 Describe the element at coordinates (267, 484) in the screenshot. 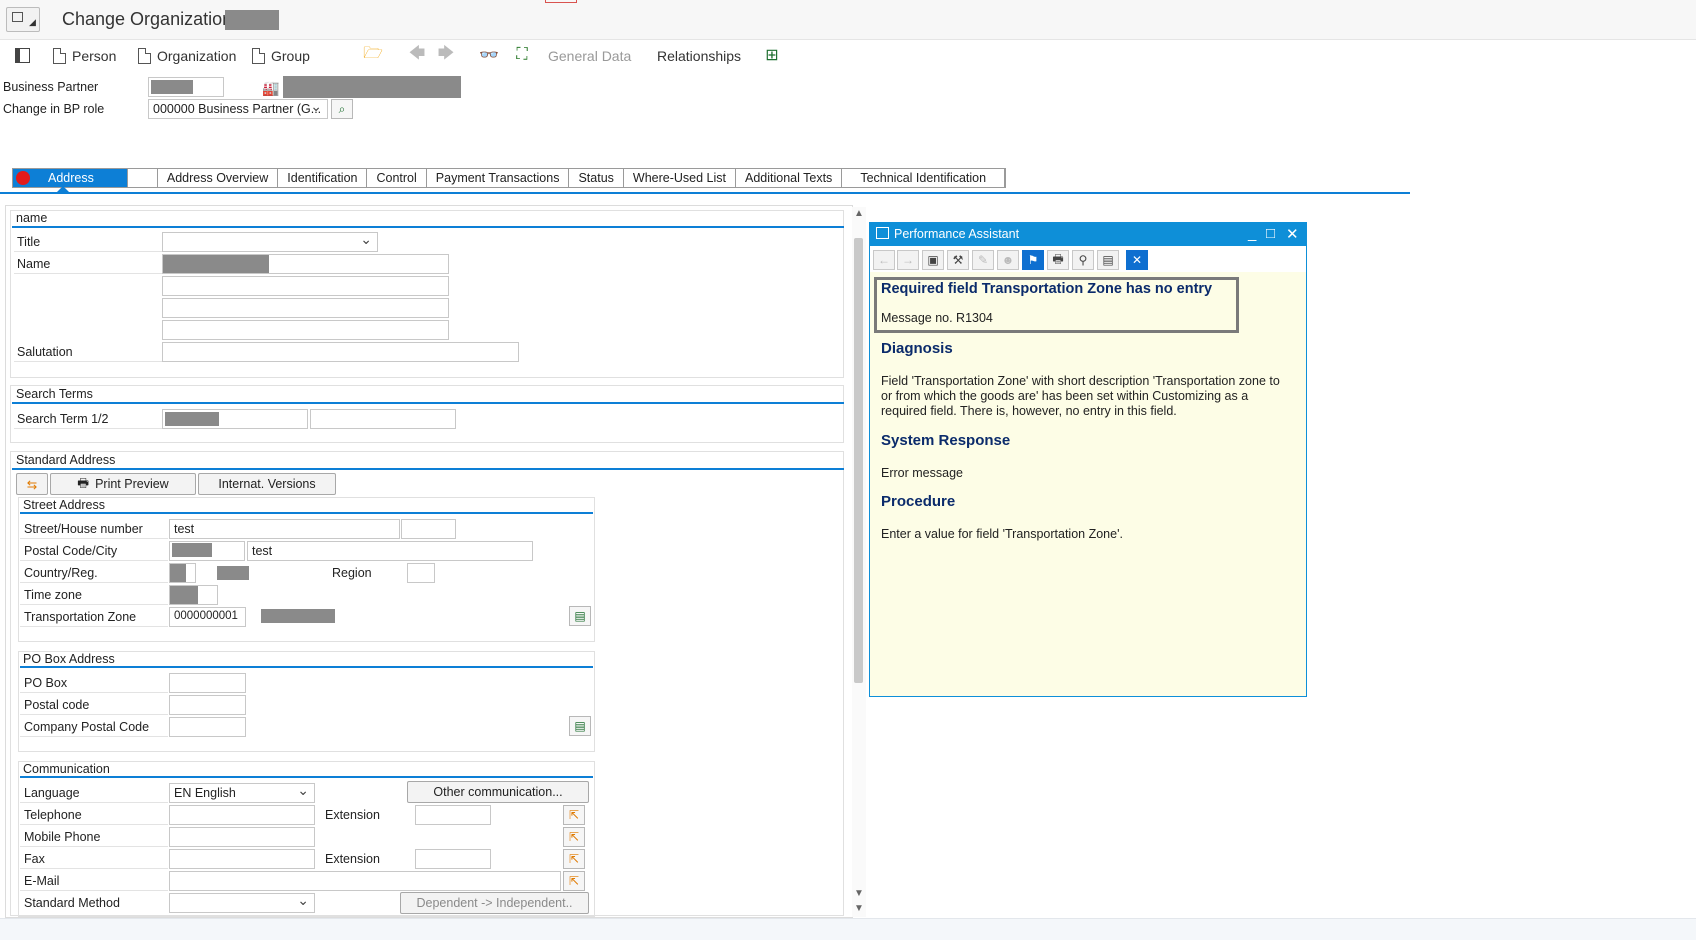

I see `internat-versions-button: Internat. Versions` at that location.